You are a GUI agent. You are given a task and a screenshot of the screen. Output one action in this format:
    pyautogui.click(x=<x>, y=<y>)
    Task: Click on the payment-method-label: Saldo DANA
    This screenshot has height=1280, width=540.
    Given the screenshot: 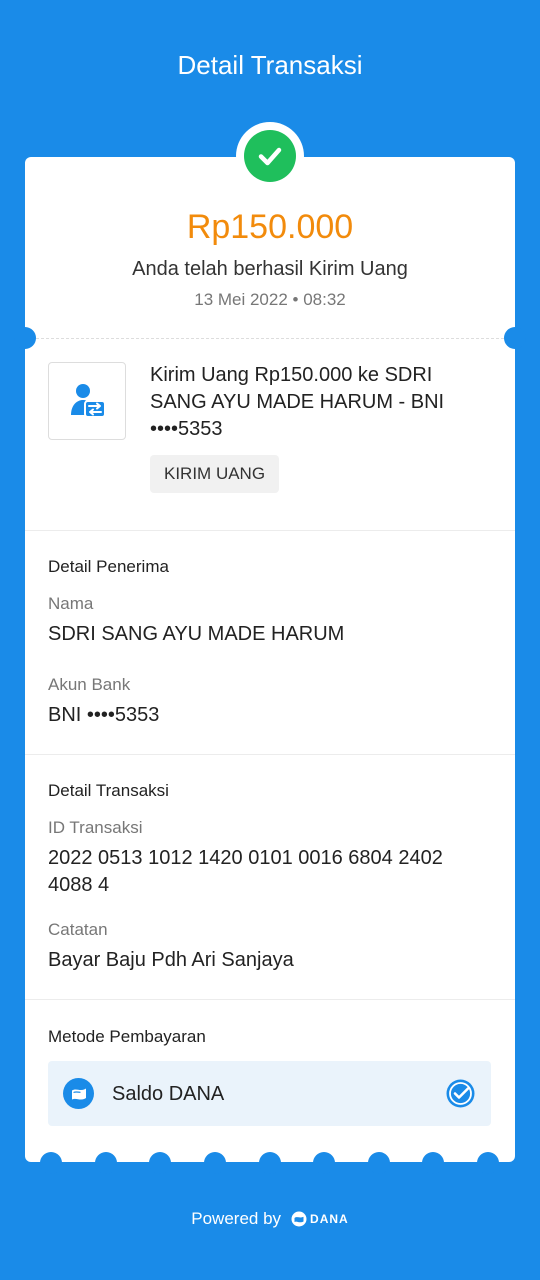 What is the action you would take?
    pyautogui.click(x=168, y=1094)
    